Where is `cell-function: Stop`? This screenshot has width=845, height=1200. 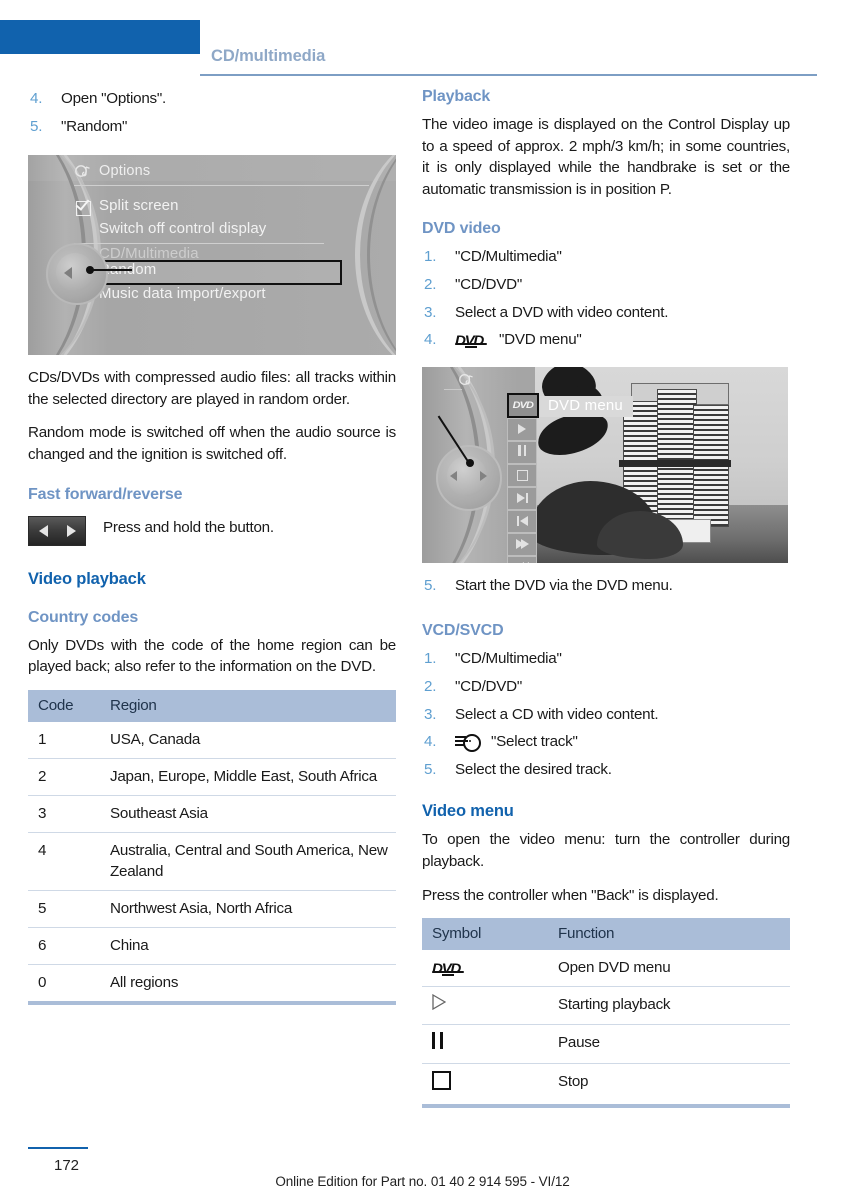
cell-function: Stop is located at coordinates (573, 1082).